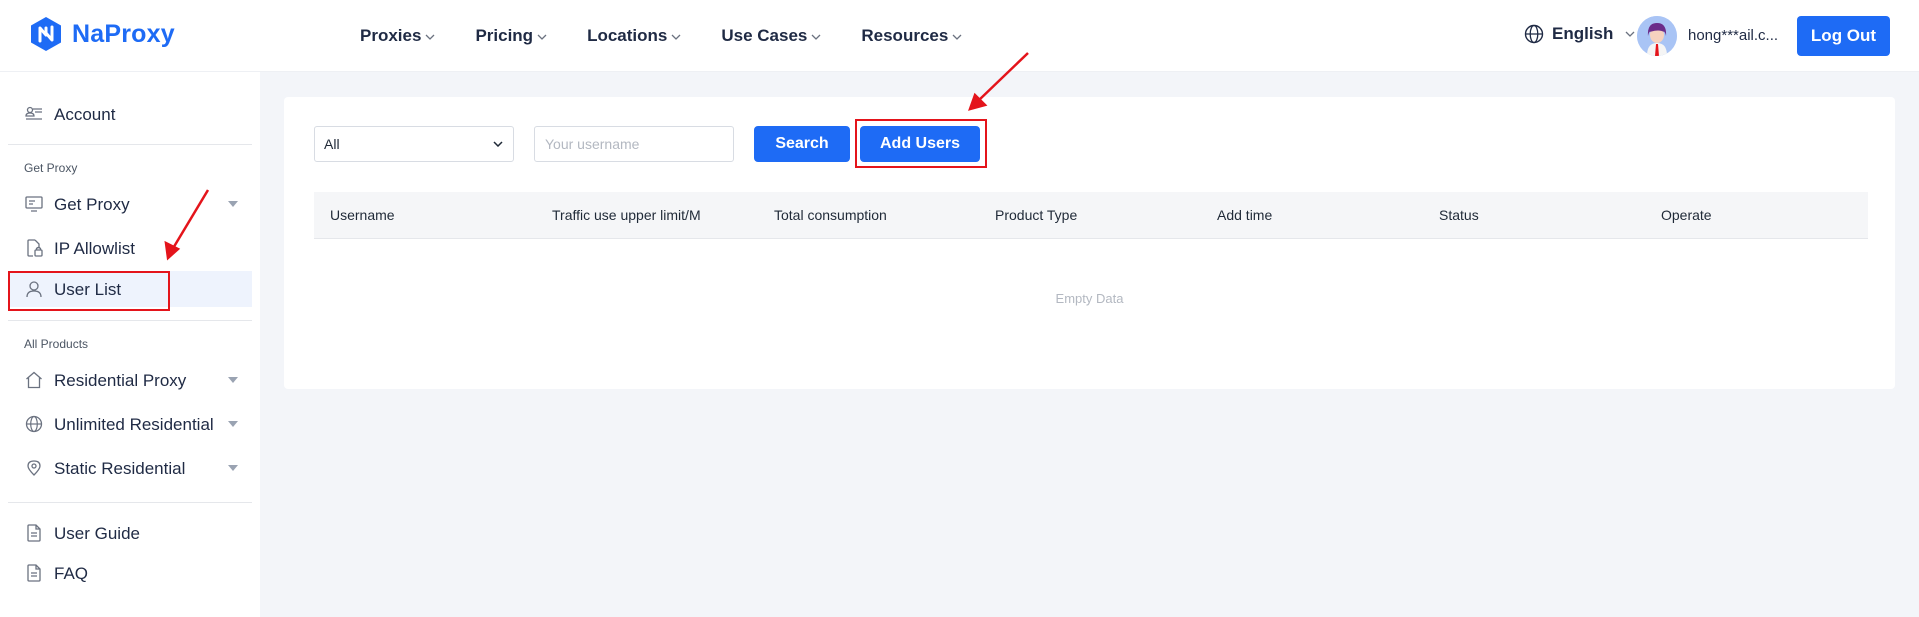 This screenshot has height=617, width=1919. What do you see at coordinates (34, 204) in the screenshot?
I see `monitor-icon` at bounding box center [34, 204].